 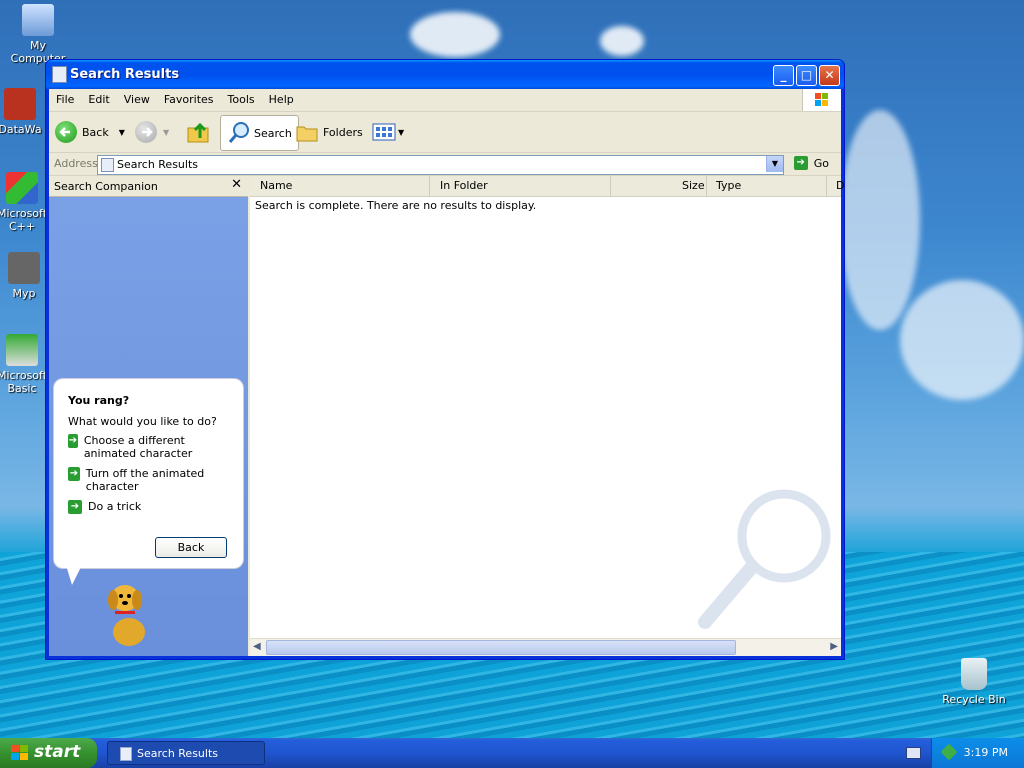 What do you see at coordinates (19, 752) in the screenshot?
I see `windows-flag-icon` at bounding box center [19, 752].